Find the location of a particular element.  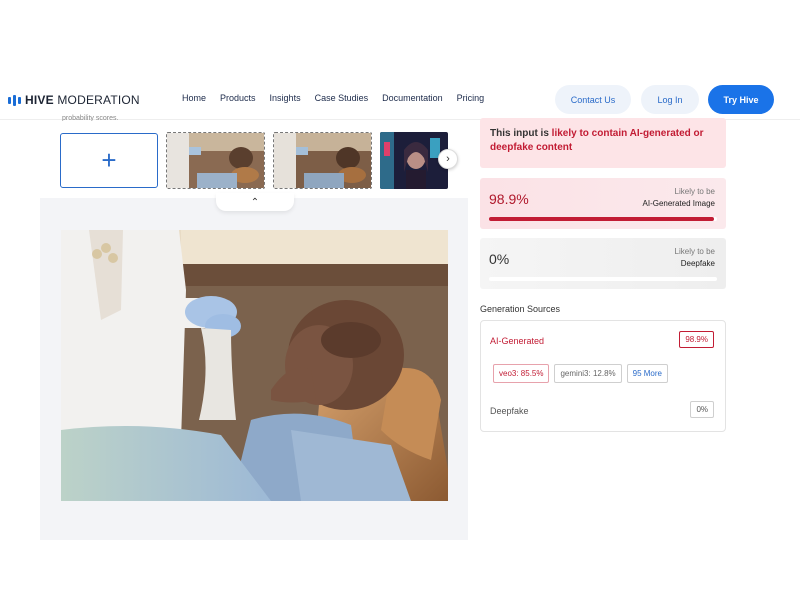

ai-generated-score-card: 98.9% Likely to be AI-Generated Image is located at coordinates (603, 203).